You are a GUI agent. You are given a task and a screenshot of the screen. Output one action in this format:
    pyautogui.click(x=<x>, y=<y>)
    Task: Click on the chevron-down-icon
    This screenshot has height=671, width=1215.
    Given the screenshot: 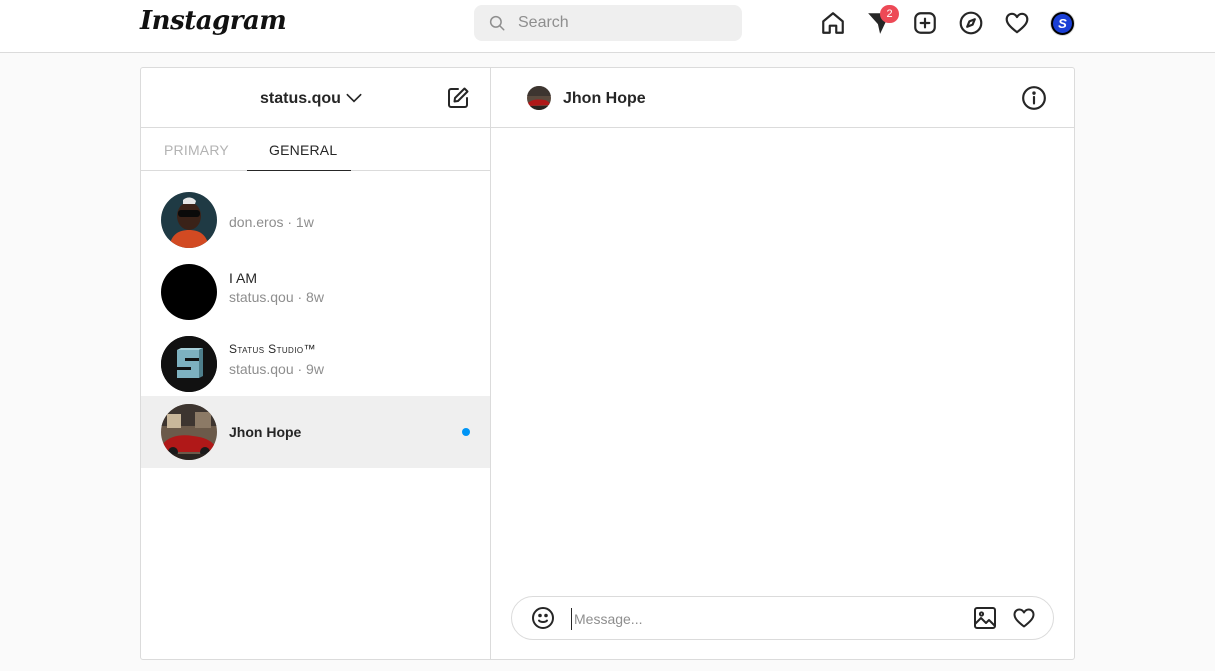 What is the action you would take?
    pyautogui.click(x=354, y=98)
    